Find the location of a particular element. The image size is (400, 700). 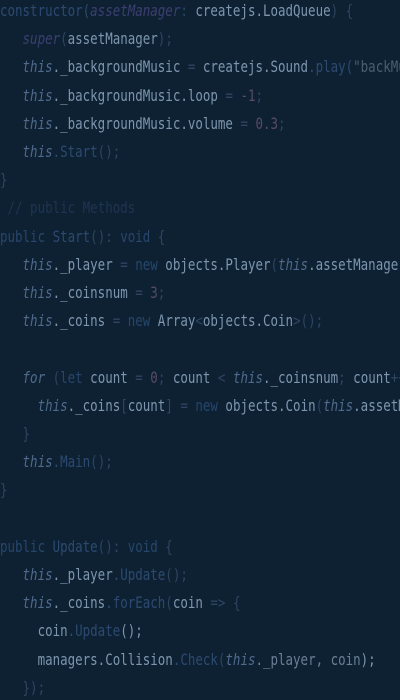

code-token: .assetManager is located at coordinates (376, 405).